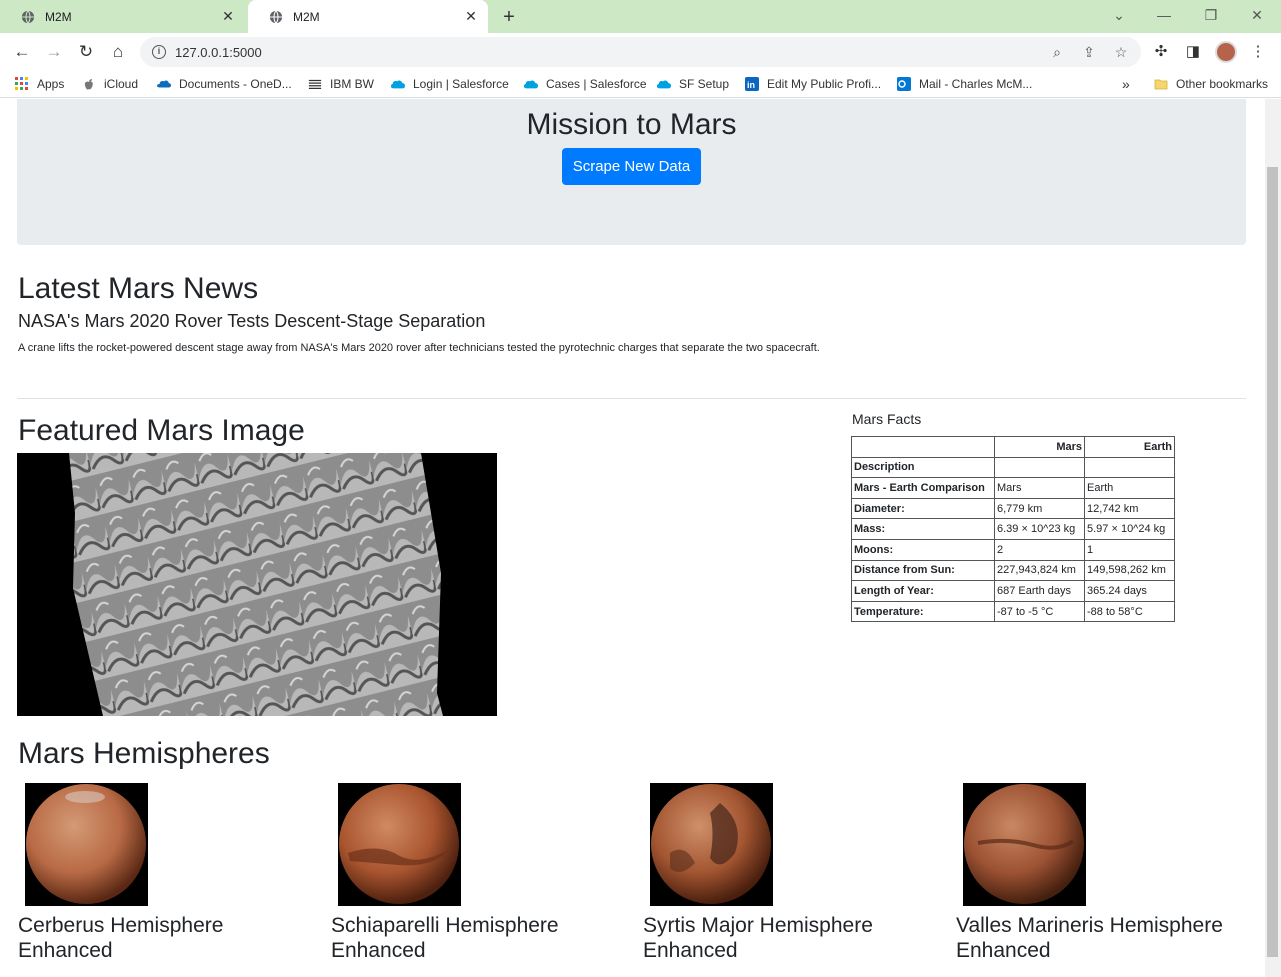  What do you see at coordinates (121, 938) in the screenshot?
I see `hemisphere-title: Cerberus Hemisphere Enhanced` at bounding box center [121, 938].